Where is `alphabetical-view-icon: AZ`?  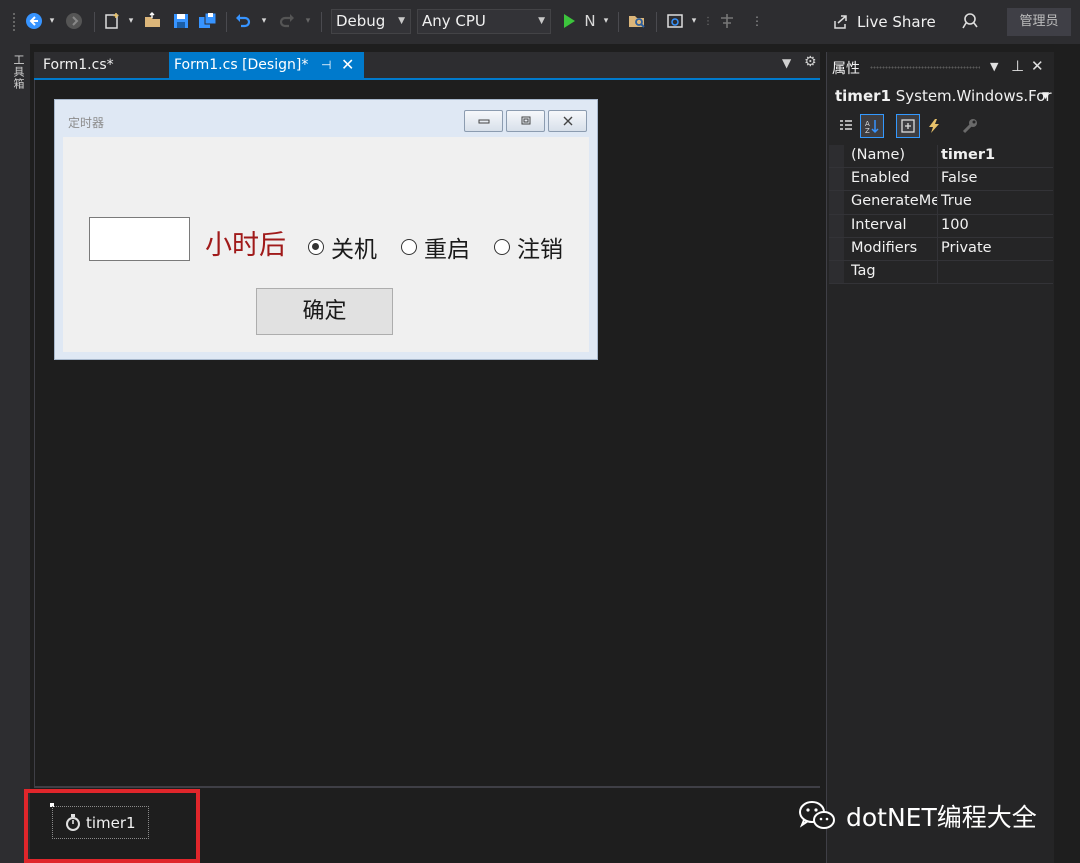 alphabetical-view-icon: AZ is located at coordinates (872, 126).